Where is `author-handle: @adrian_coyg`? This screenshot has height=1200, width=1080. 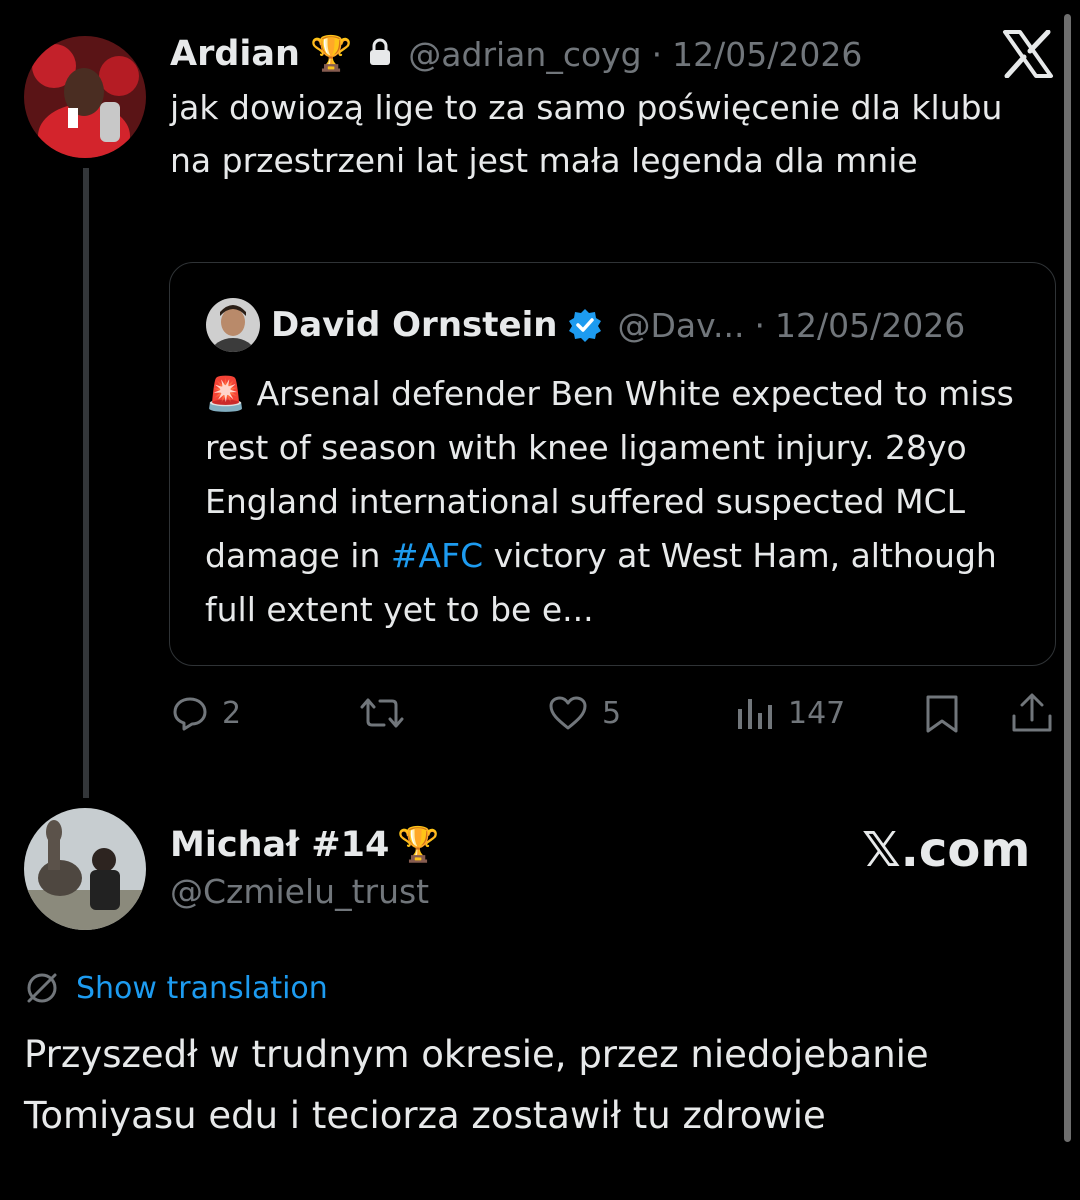
author-handle: @adrian_coyg is located at coordinates (524, 54).